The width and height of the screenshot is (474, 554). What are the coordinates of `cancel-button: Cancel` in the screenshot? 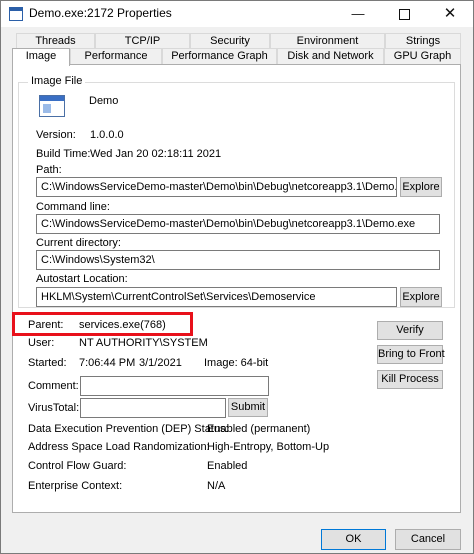 It's located at (428, 539).